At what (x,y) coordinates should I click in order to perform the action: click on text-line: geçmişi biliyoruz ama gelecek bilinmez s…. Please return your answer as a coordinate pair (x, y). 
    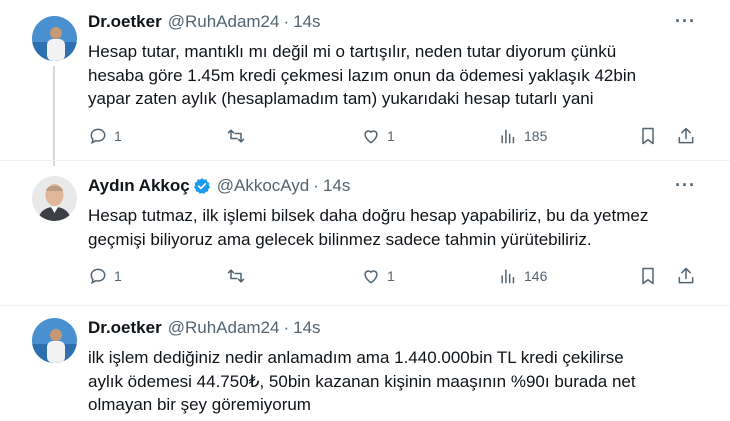
    Looking at the image, I should click on (340, 239).